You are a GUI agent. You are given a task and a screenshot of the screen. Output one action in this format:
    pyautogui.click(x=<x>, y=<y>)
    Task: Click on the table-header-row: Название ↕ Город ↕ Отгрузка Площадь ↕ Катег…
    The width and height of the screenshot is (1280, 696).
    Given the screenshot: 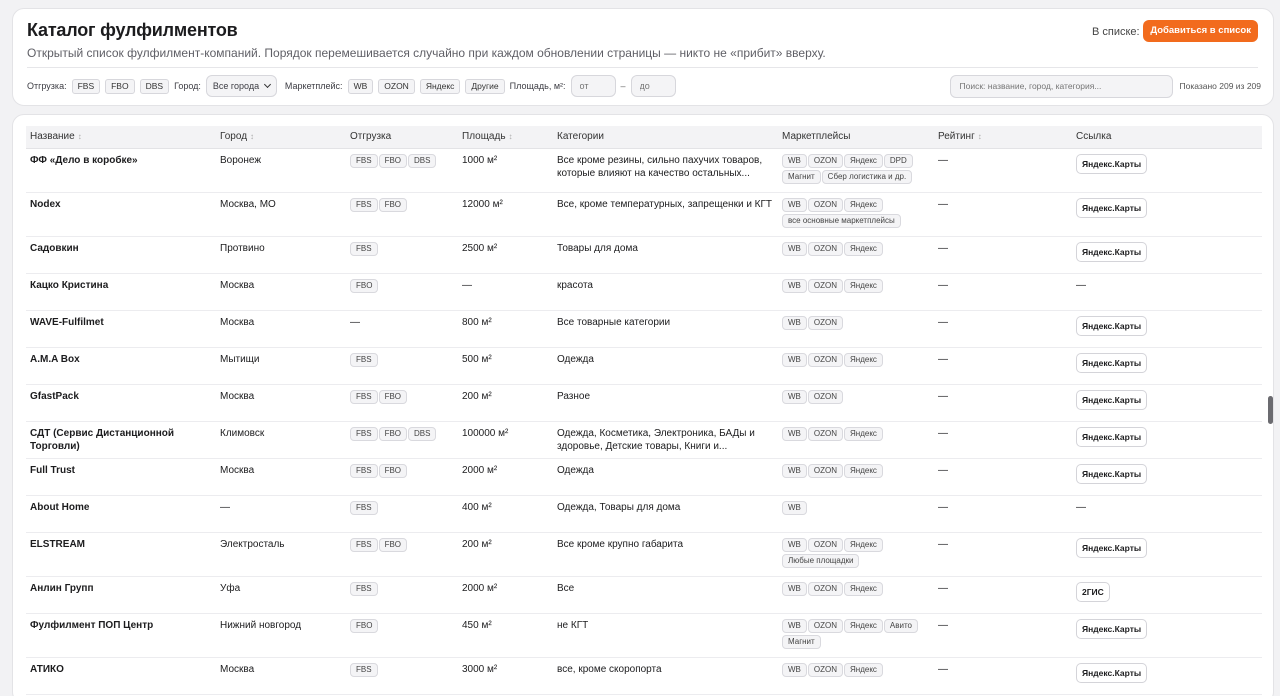 What is the action you would take?
    pyautogui.click(x=644, y=137)
    